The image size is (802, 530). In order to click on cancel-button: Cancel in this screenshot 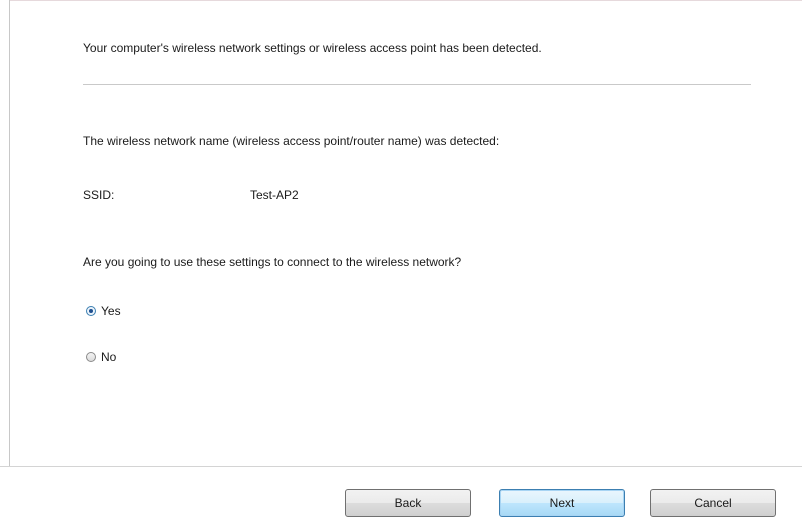, I will do `click(713, 503)`.